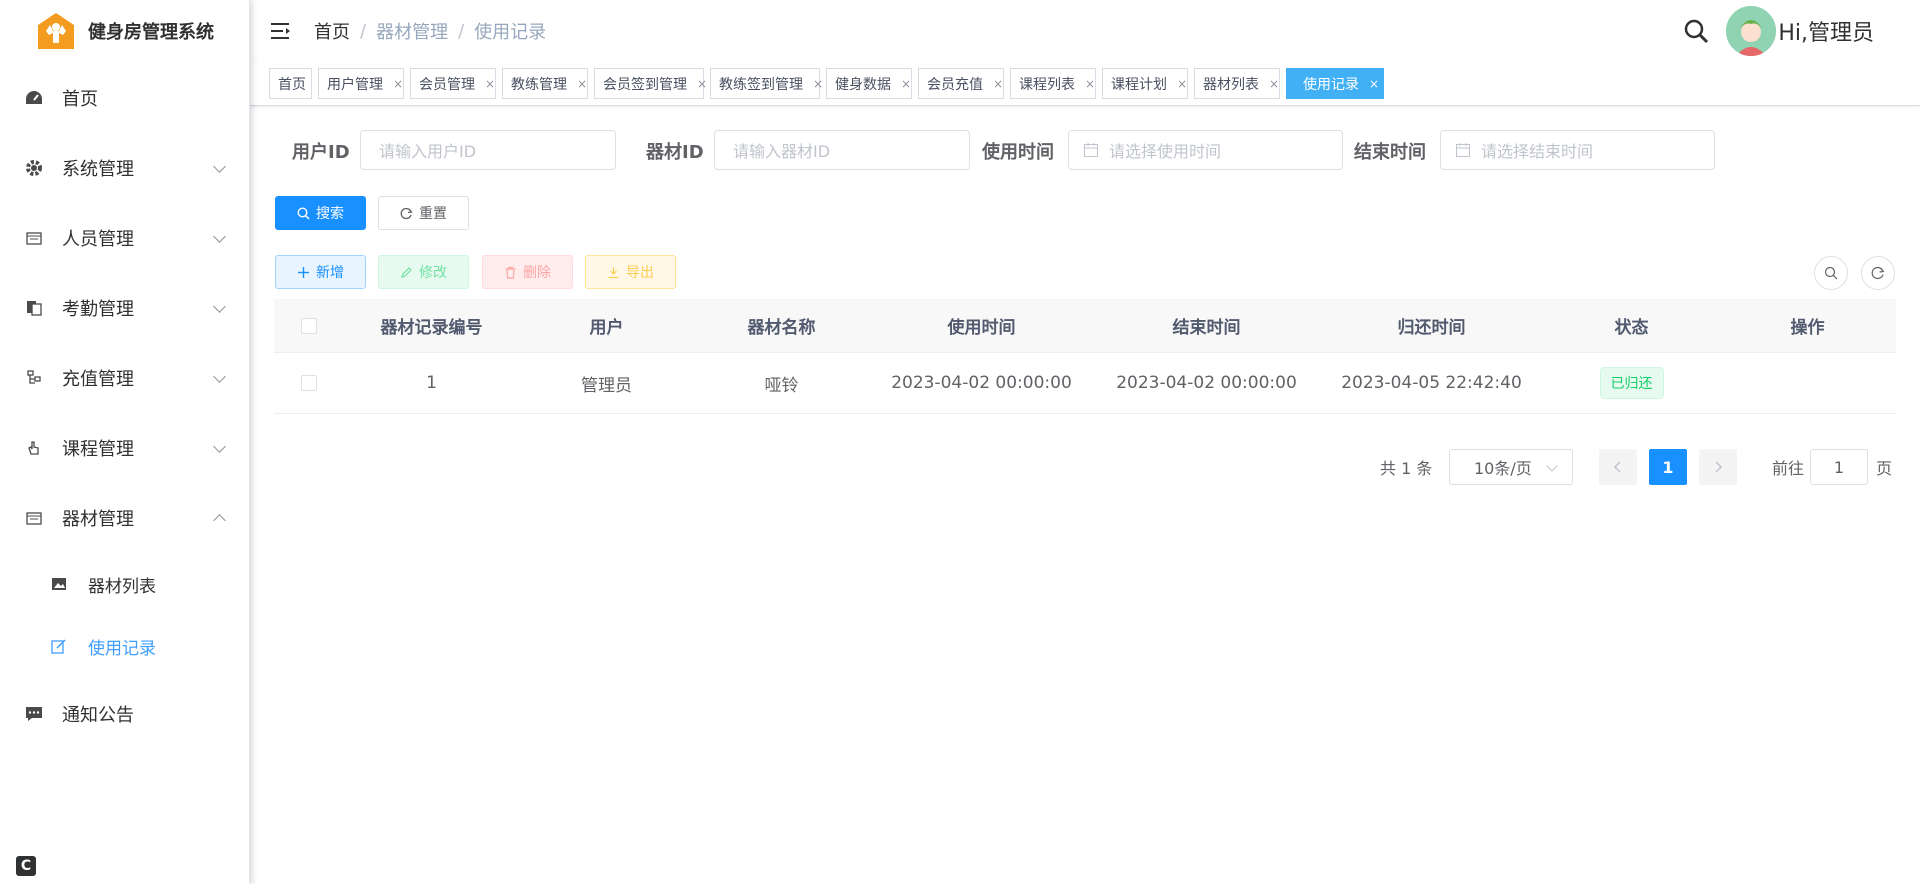 The image size is (1920, 884). What do you see at coordinates (431, 383) in the screenshot?
I see `cell-record-id: 1` at bounding box center [431, 383].